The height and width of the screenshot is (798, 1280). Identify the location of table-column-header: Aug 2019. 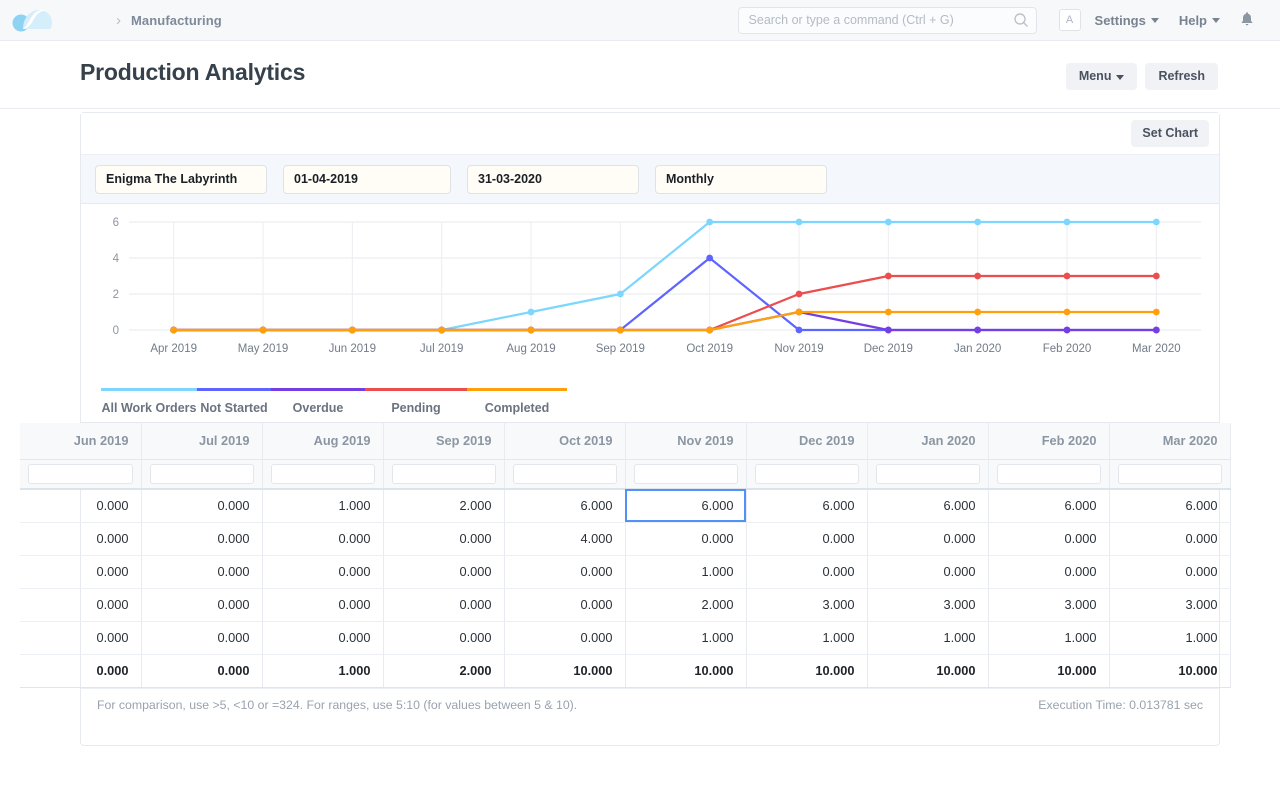
(323, 441).